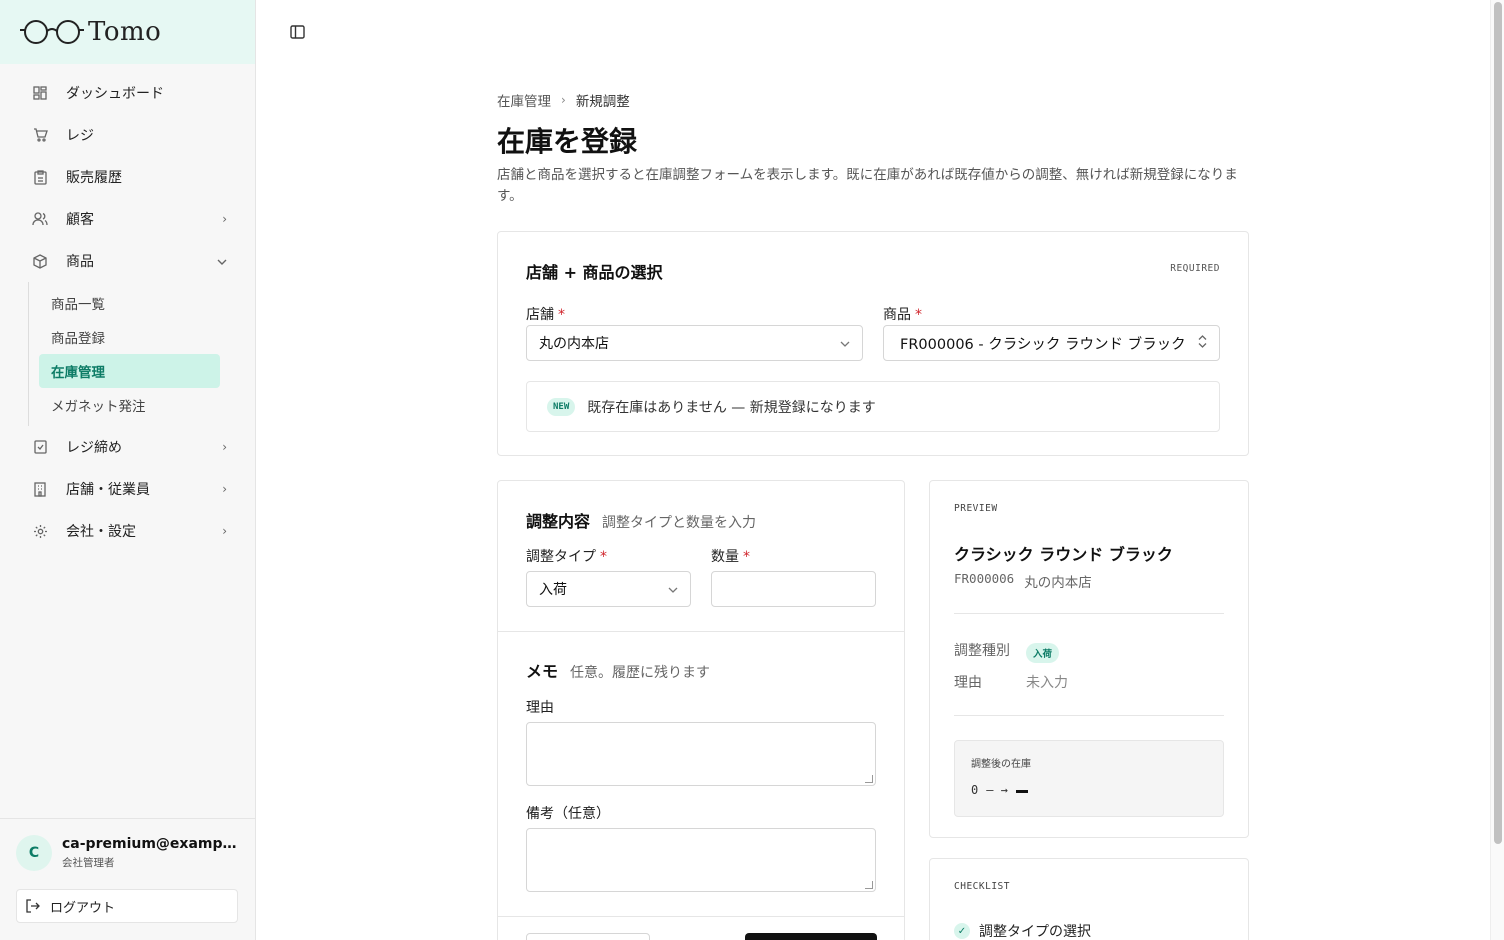  I want to click on sidebar-toggle-icon, so click(297, 32).